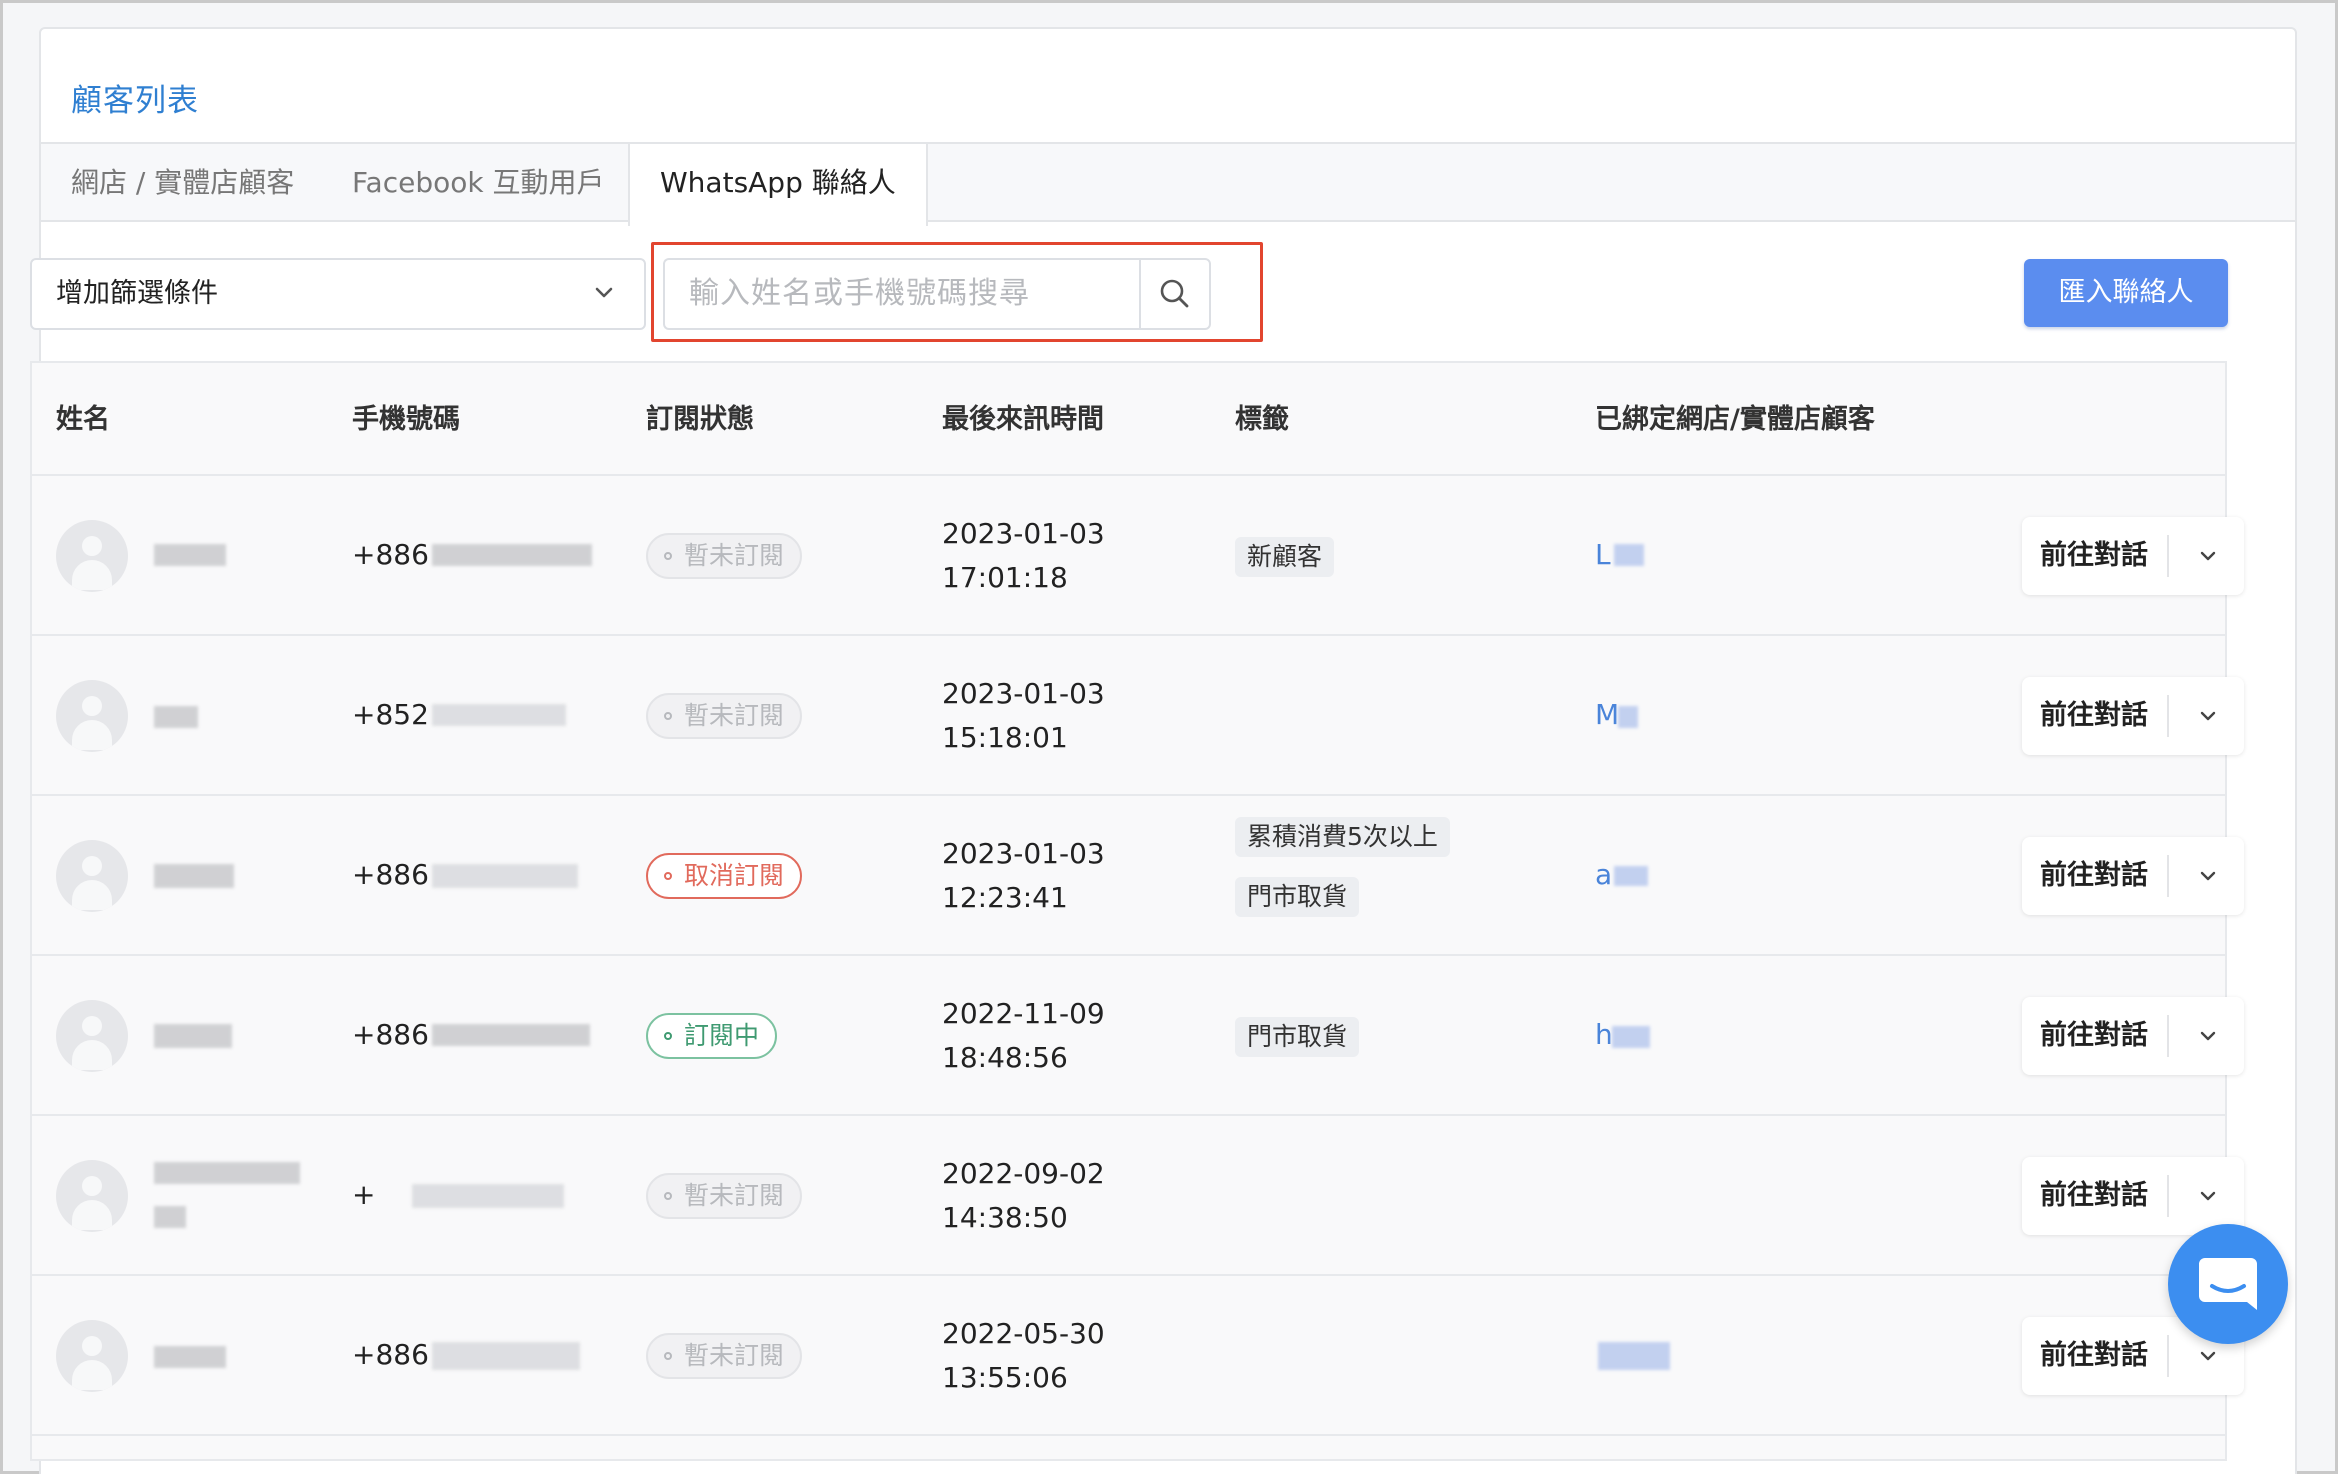  What do you see at coordinates (1262, 419) in the screenshot?
I see `header-tags: 標籤` at bounding box center [1262, 419].